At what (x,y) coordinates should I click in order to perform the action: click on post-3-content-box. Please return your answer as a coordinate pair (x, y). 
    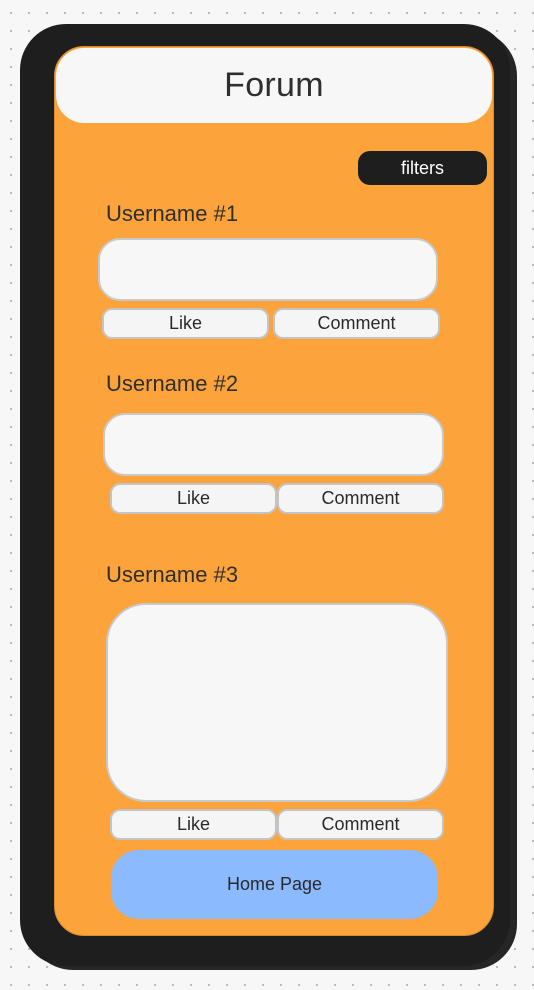
    Looking at the image, I should click on (277, 702).